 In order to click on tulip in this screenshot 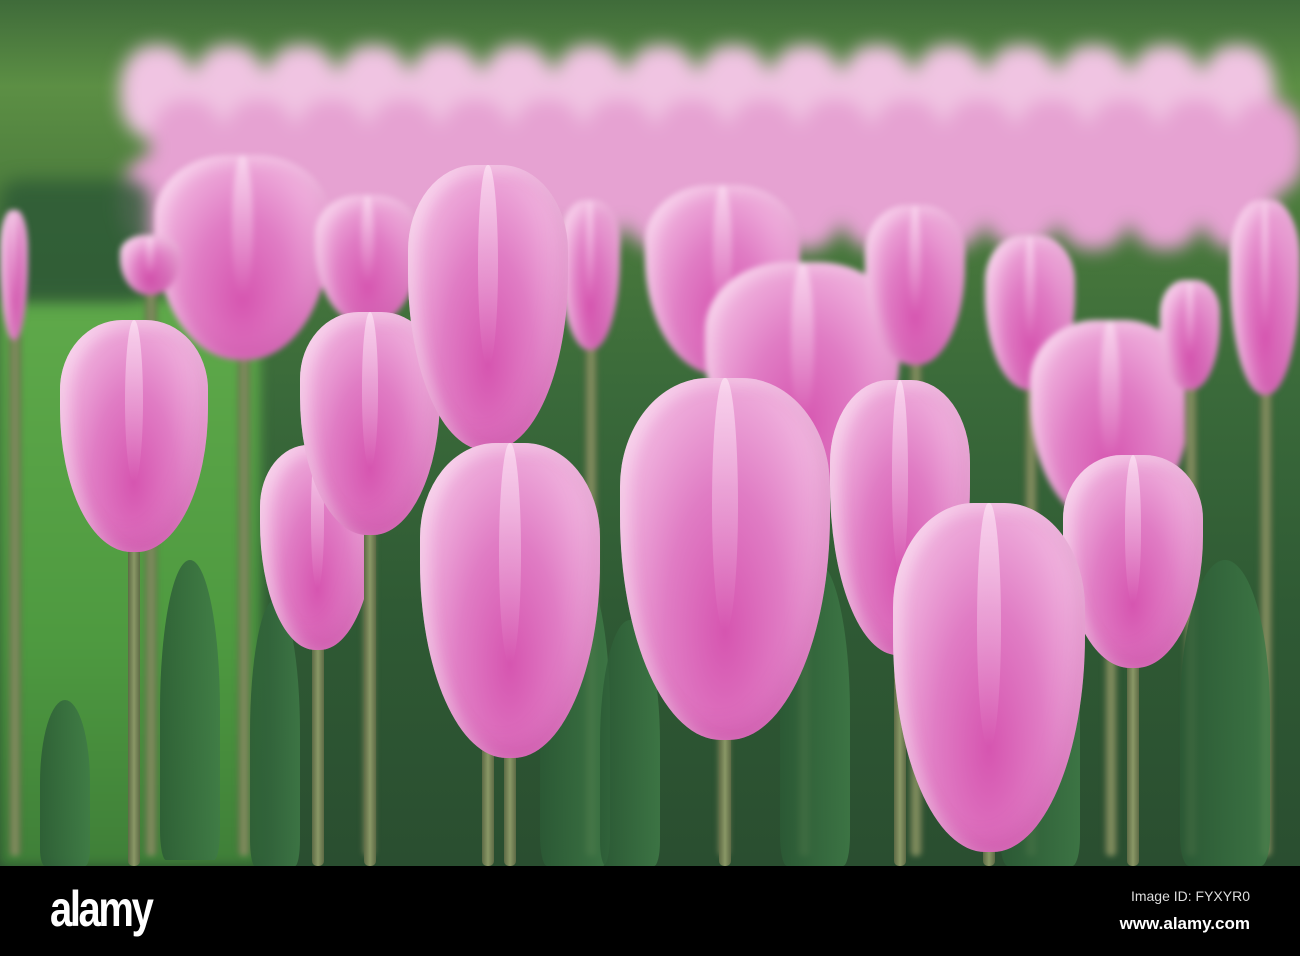, I will do `click(134, 436)`.